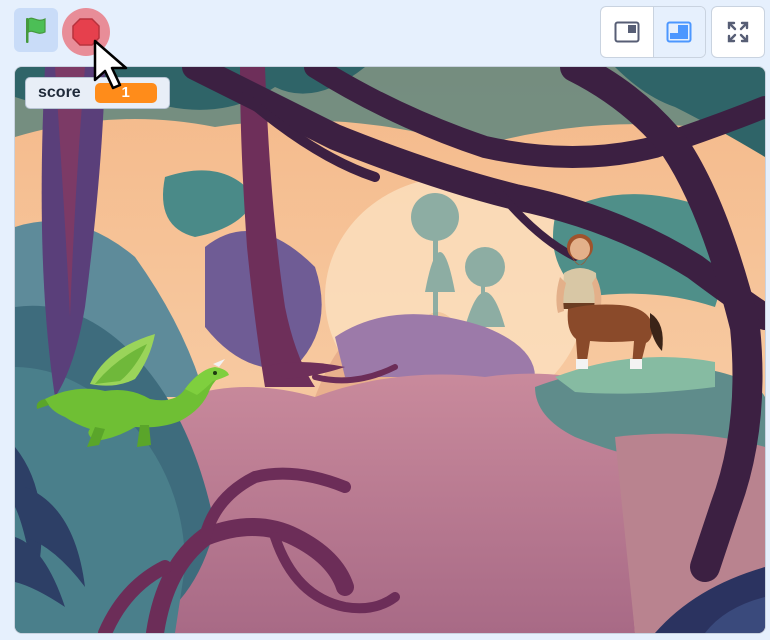  I want to click on stop-sign-icon, so click(86, 32).